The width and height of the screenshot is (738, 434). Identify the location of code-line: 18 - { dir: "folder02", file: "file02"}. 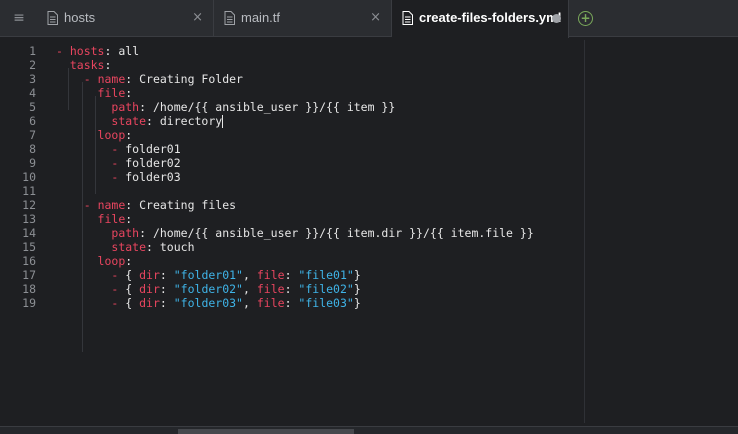
(369, 289).